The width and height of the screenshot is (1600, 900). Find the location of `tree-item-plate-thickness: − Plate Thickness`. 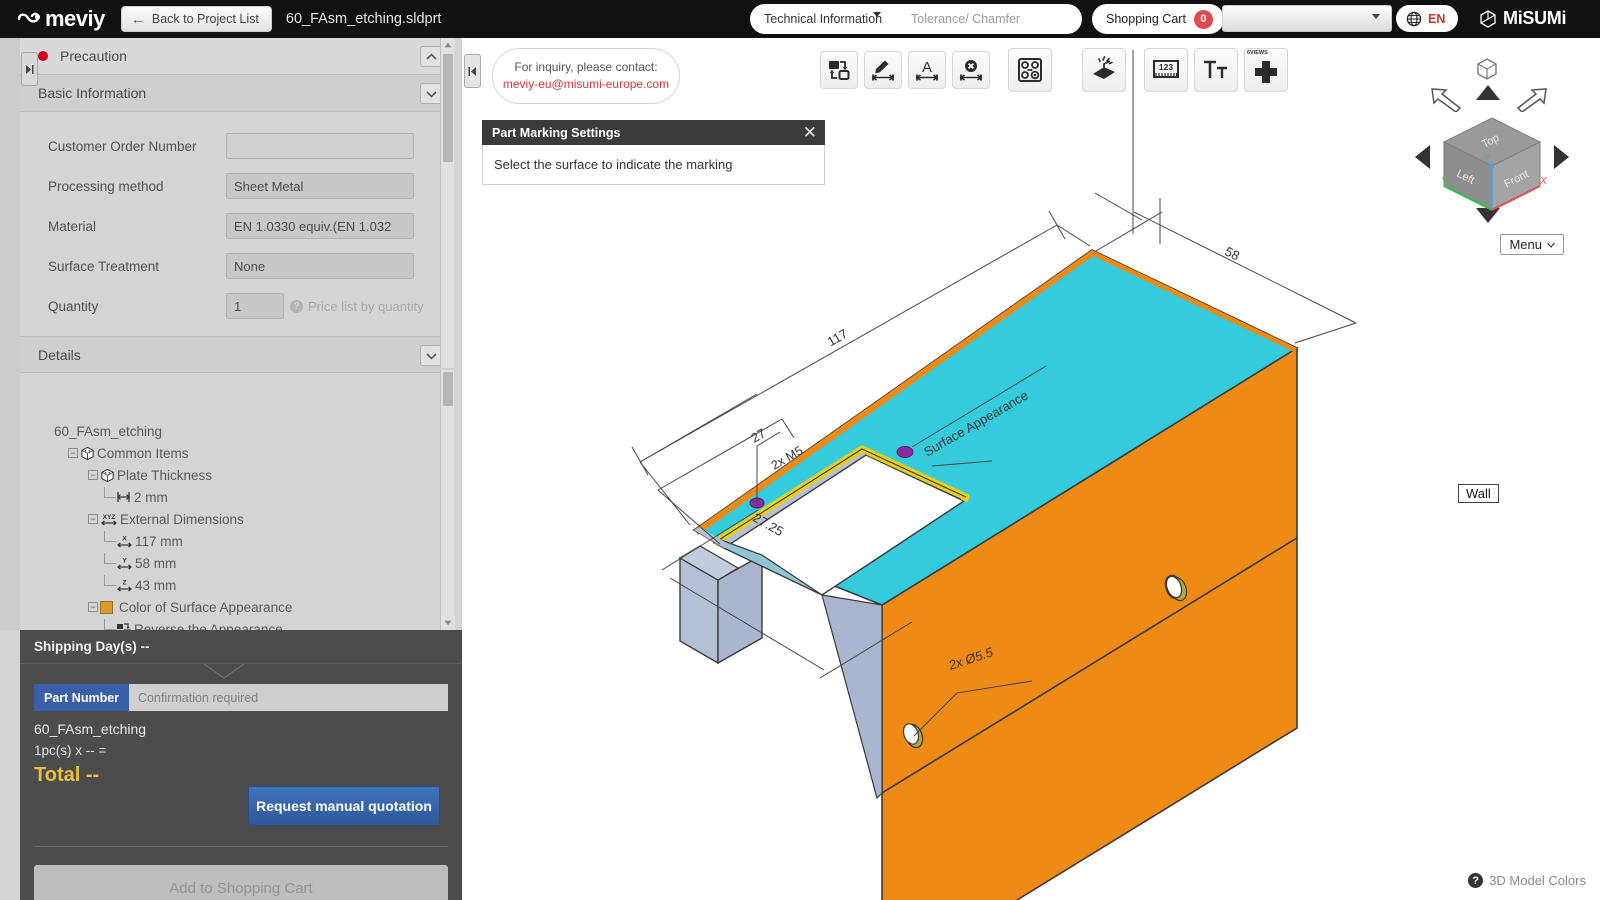

tree-item-plate-thickness: − Plate Thickness is located at coordinates (246, 475).